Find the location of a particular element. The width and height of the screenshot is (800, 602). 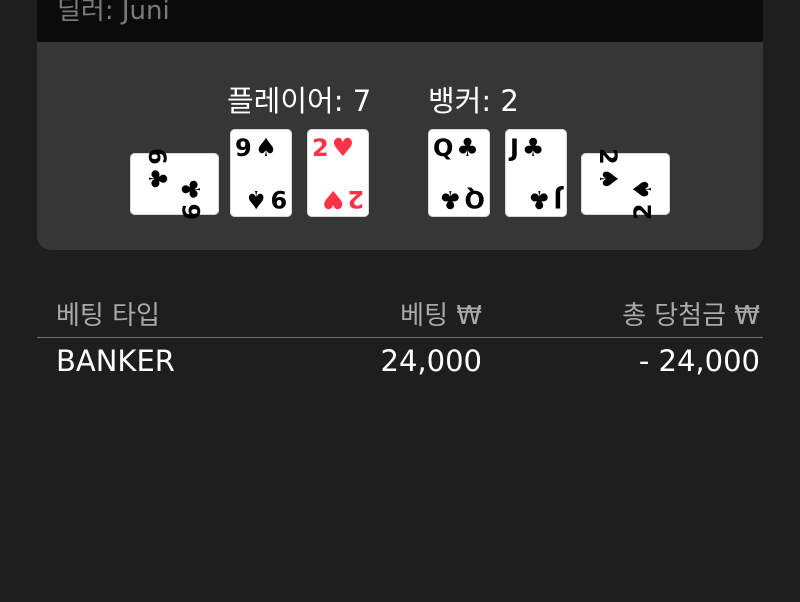

banker-card-3: 2 ♠ 2 ♠ is located at coordinates (625, 184).